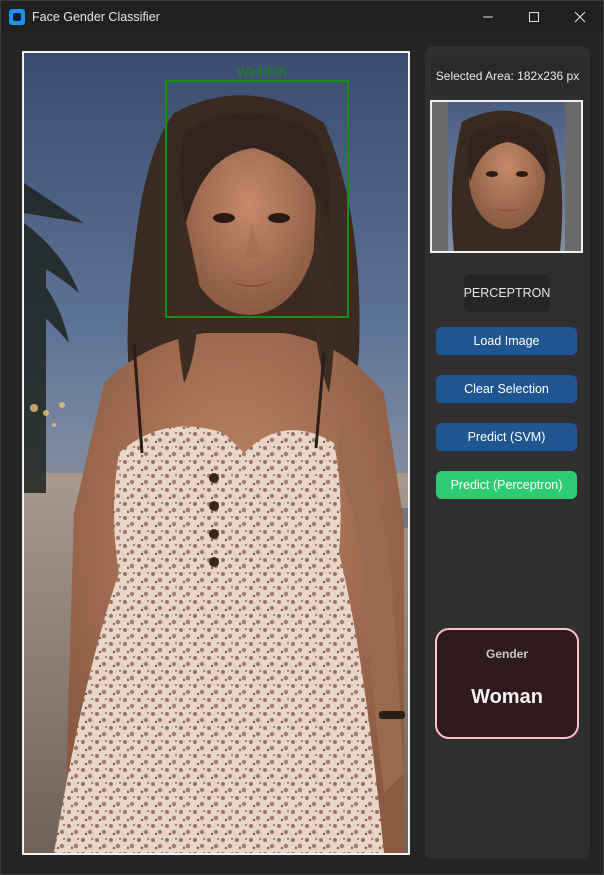 This screenshot has height=875, width=604. What do you see at coordinates (506, 654) in the screenshot?
I see `result-label: Gender` at bounding box center [506, 654].